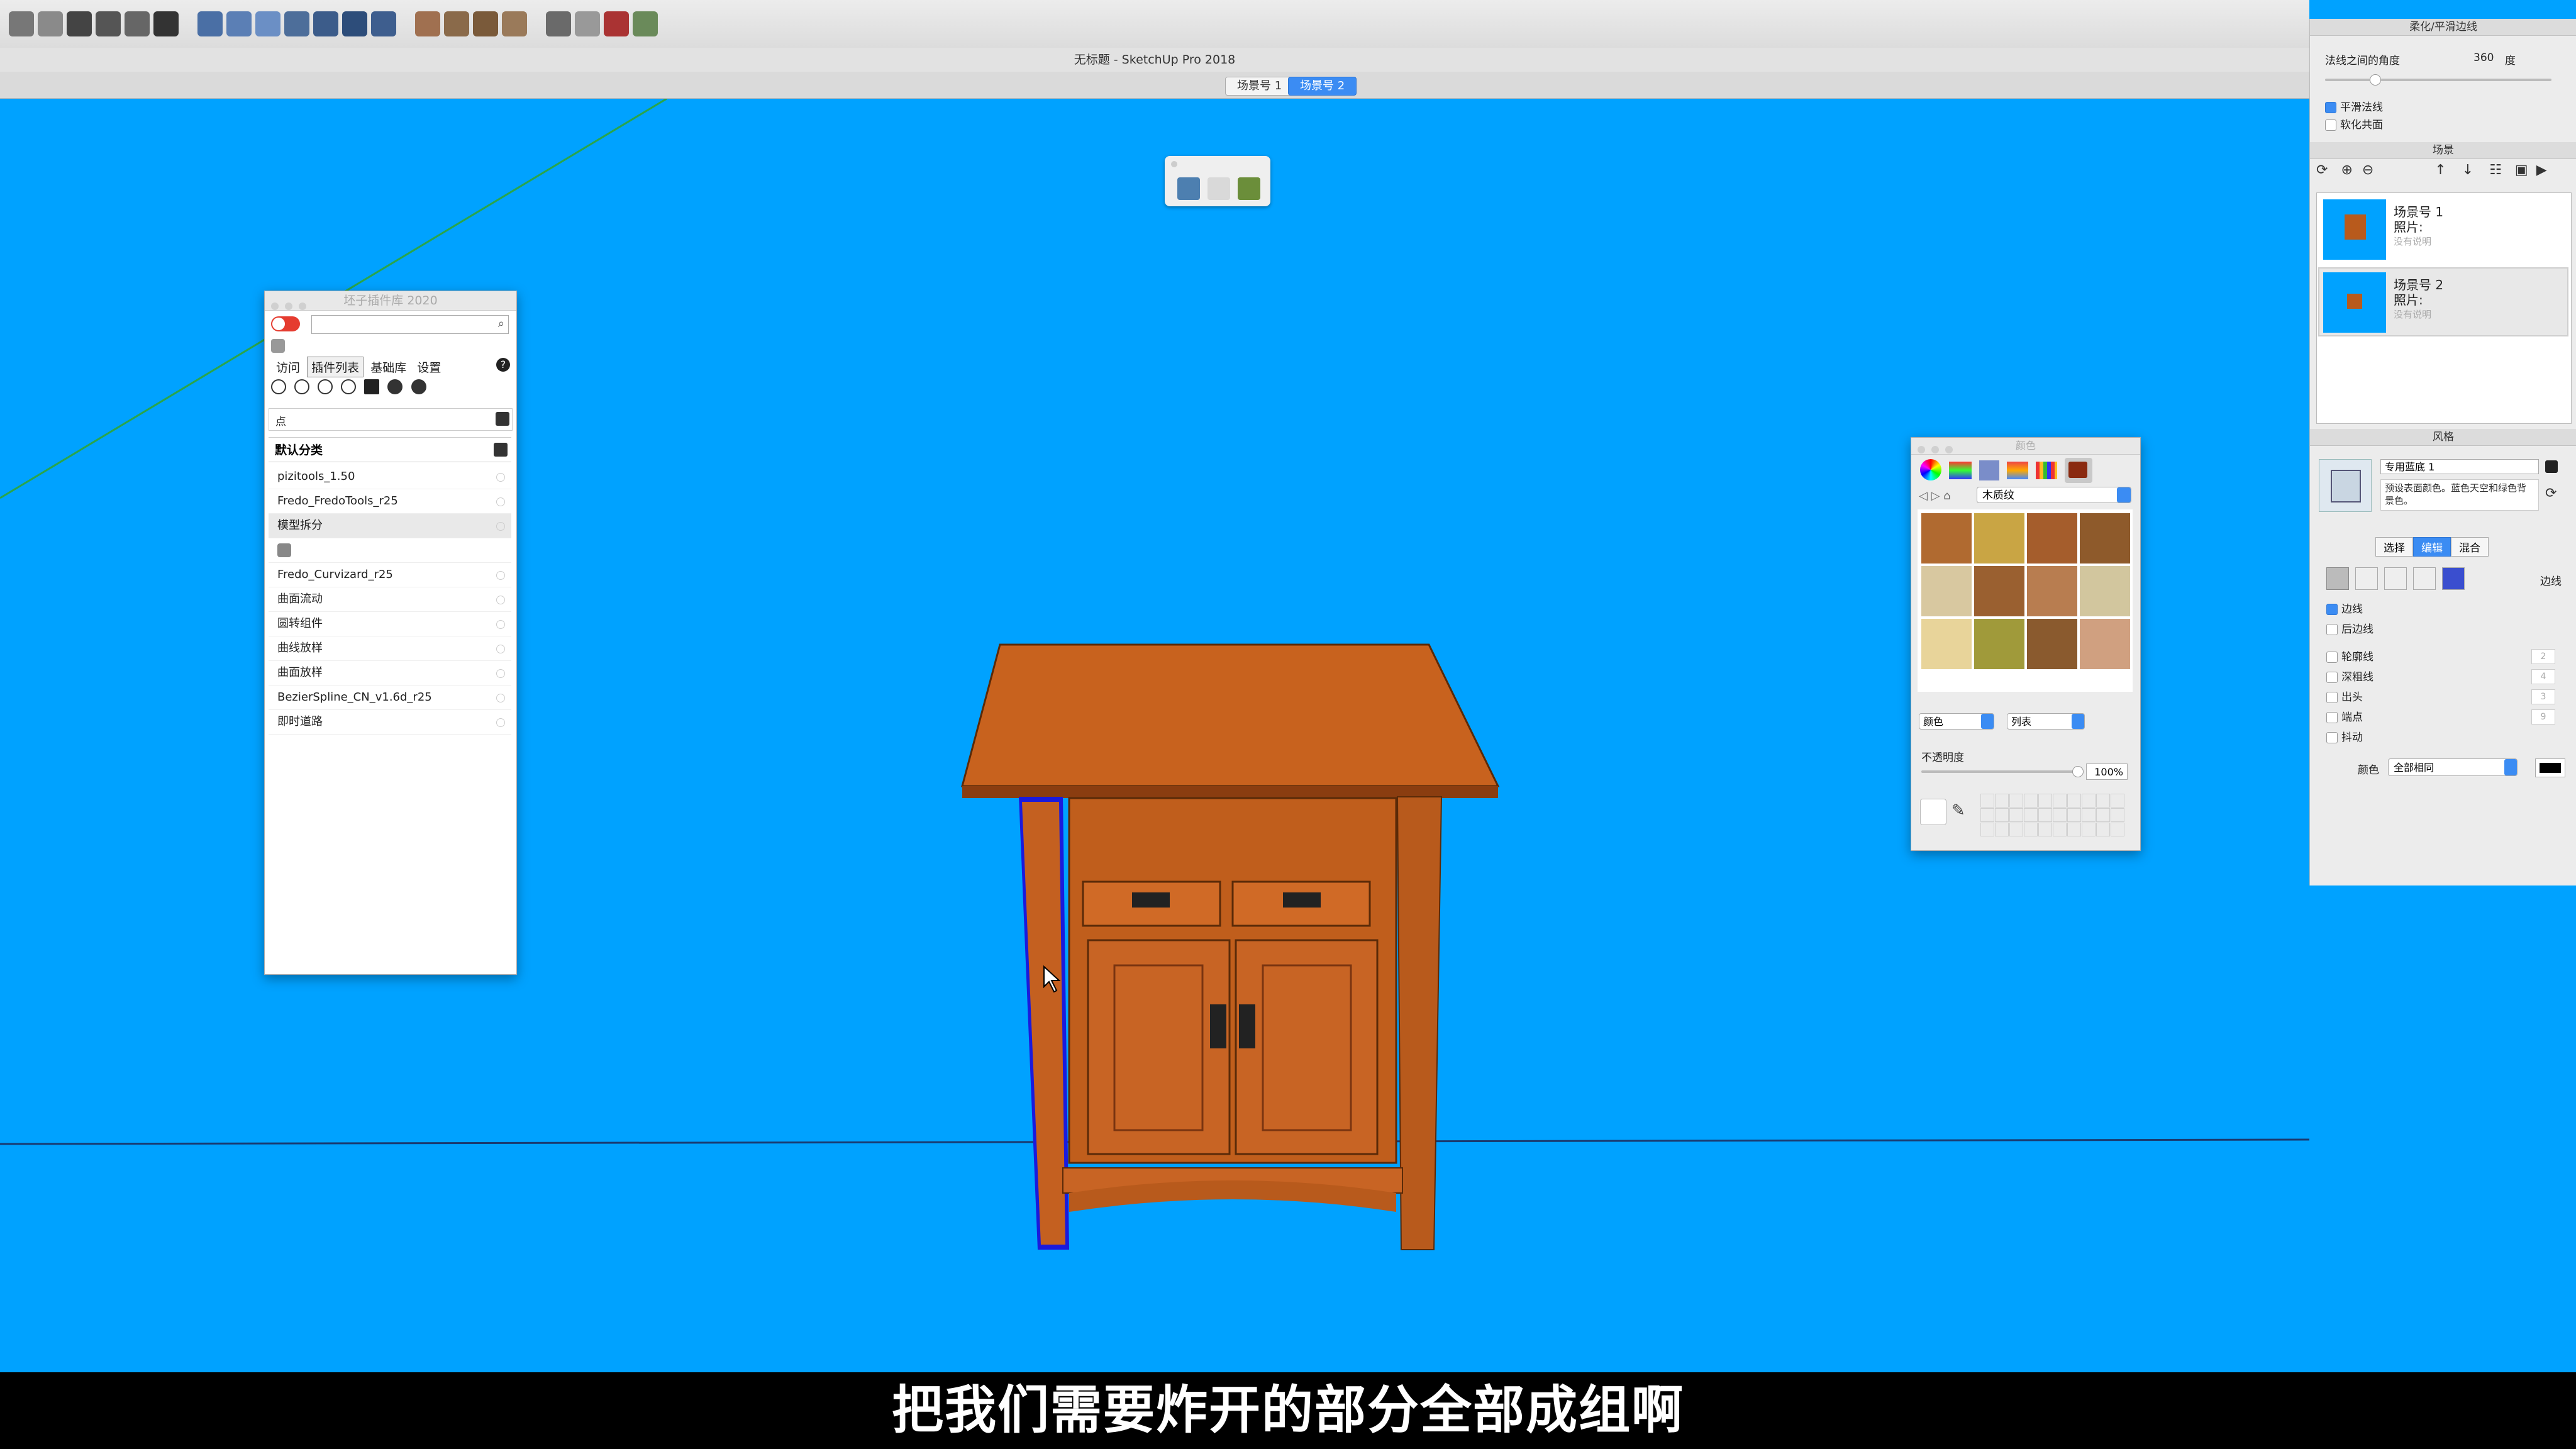 This screenshot has height=1449, width=2576. What do you see at coordinates (558, 23) in the screenshot?
I see `add-detail-icon` at bounding box center [558, 23].